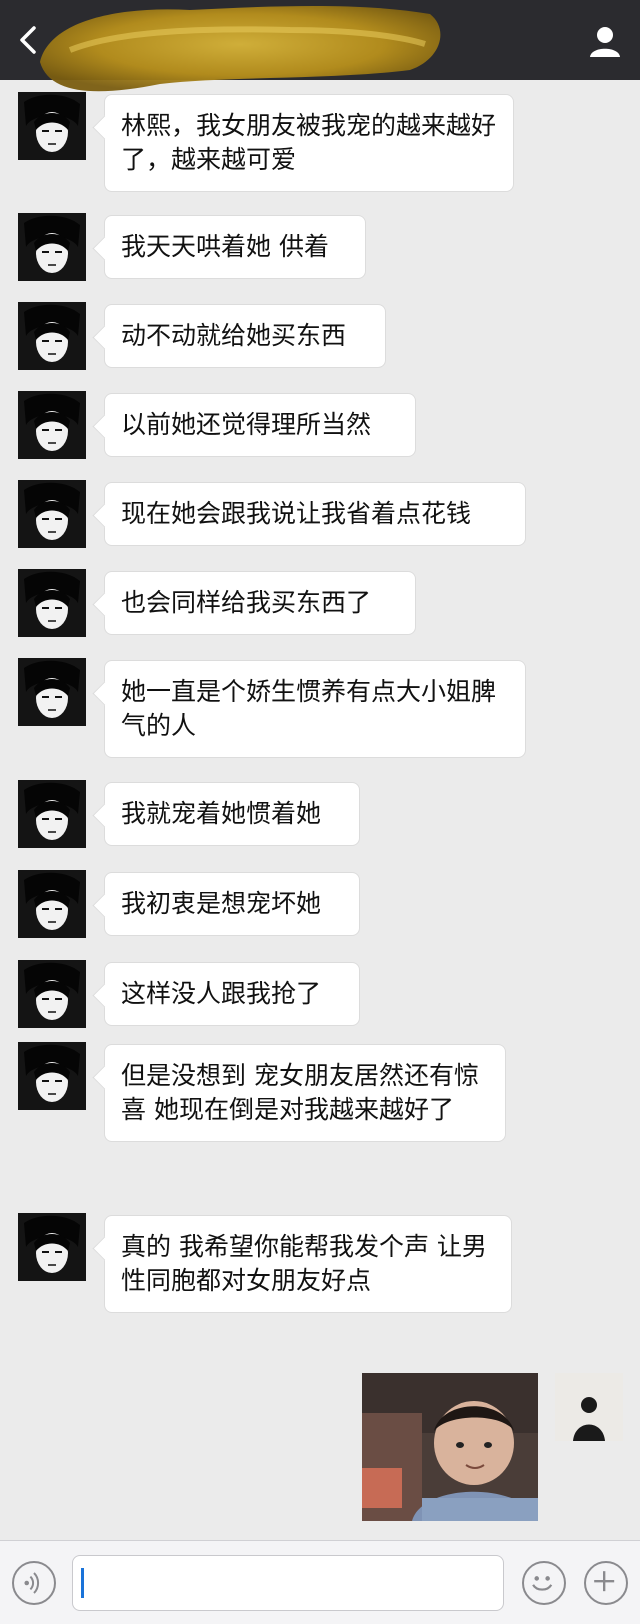  Describe the element at coordinates (315, 514) in the screenshot. I see `message-bubble: 现在她会跟我说让我省着点花钱` at that location.